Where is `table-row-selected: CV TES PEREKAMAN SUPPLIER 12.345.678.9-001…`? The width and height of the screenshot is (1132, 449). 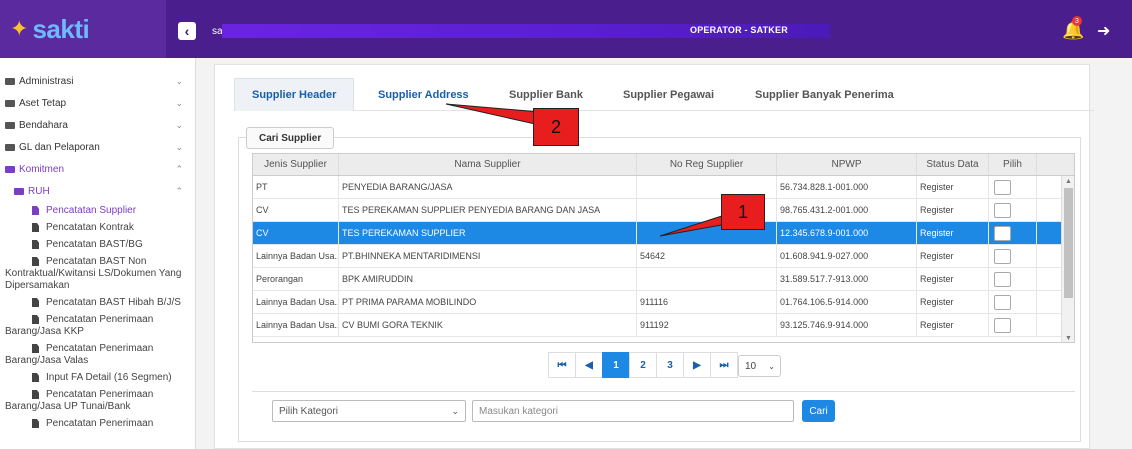
table-row-selected: CV TES PEREKAMAN SUPPLIER 12.345.678.9-001… is located at coordinates (663, 233).